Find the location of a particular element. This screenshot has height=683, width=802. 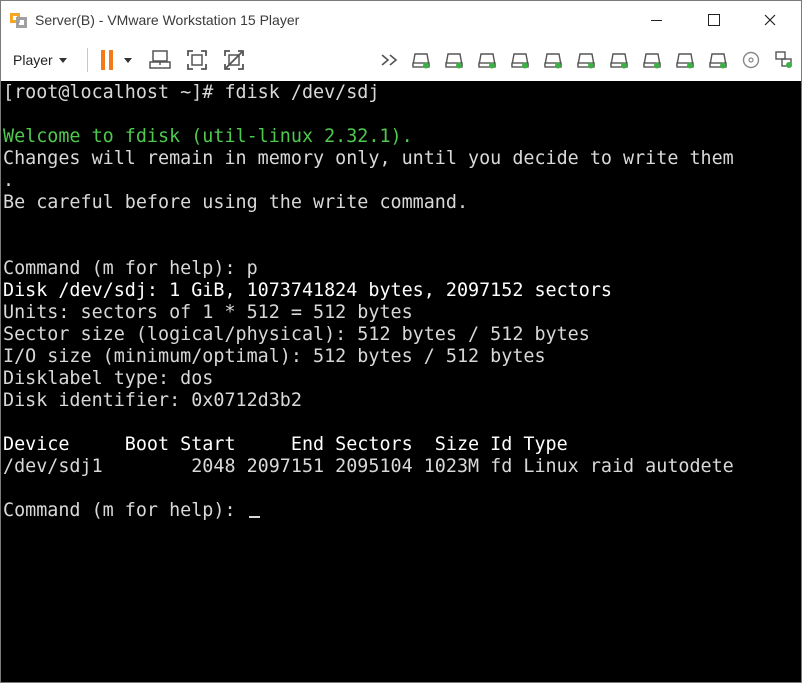

console-line-text: Command (m for help): is located at coordinates (125, 510).